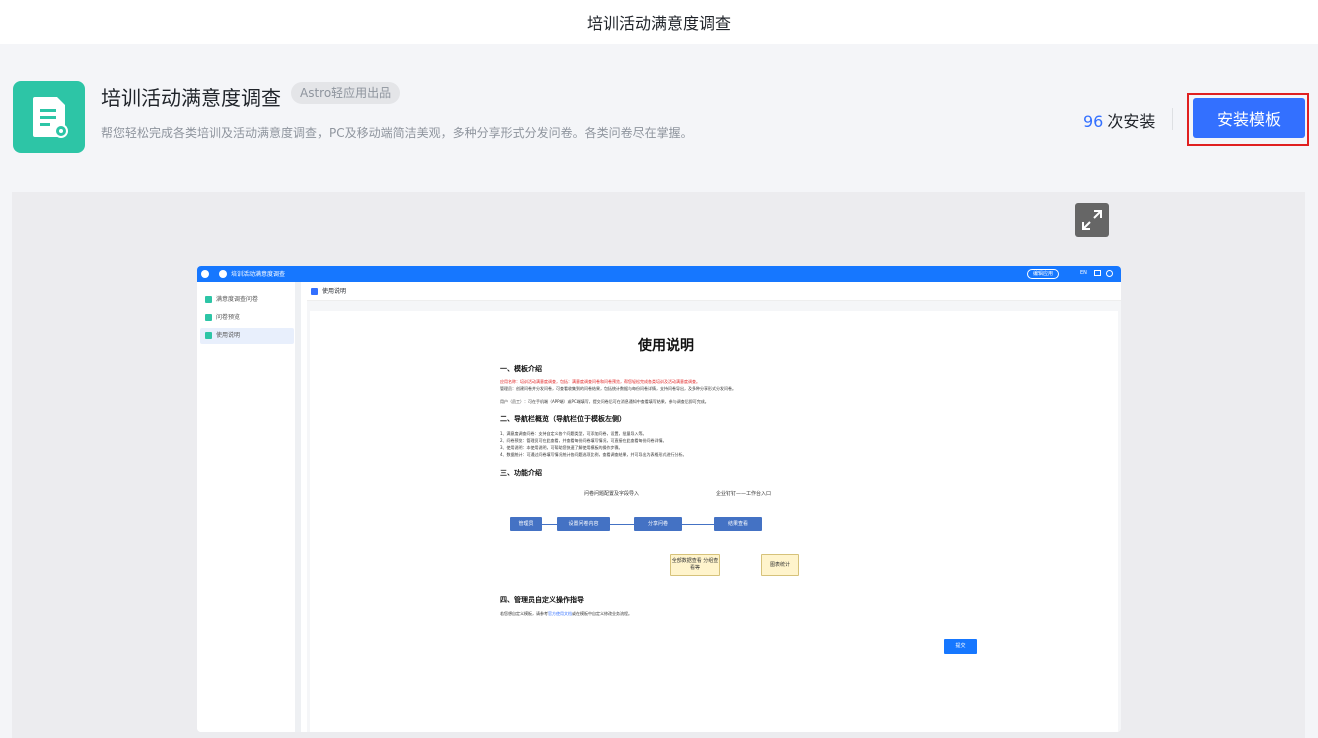 The width and height of the screenshot is (1318, 738). Describe the element at coordinates (560, 613) in the screenshot. I see `doc-link: 官方使用文档` at that location.